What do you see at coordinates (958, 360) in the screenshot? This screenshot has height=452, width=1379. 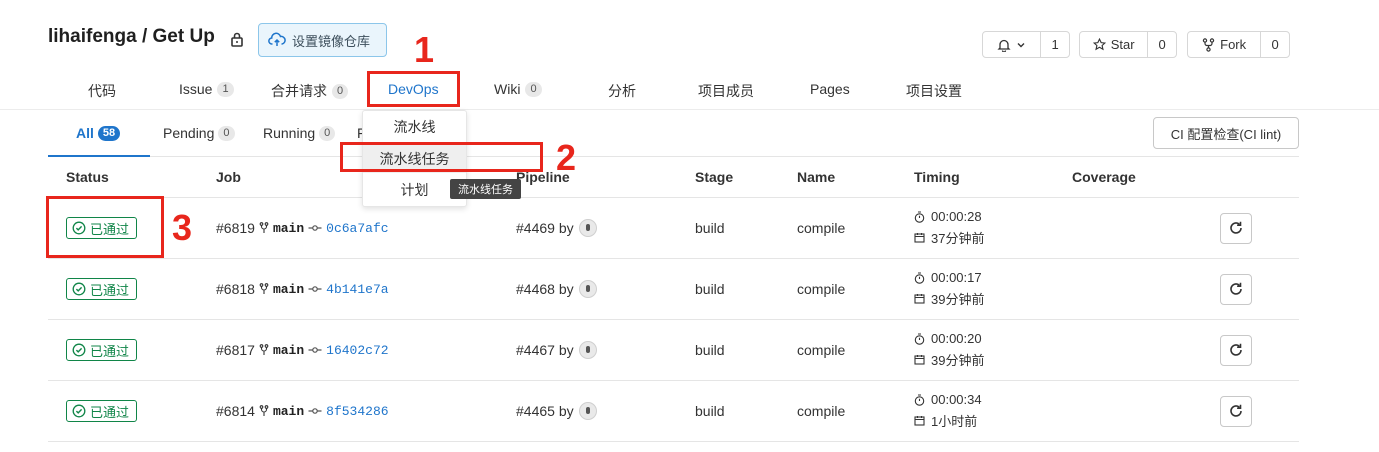 I see `finished-ago-text: 39分钟前` at bounding box center [958, 360].